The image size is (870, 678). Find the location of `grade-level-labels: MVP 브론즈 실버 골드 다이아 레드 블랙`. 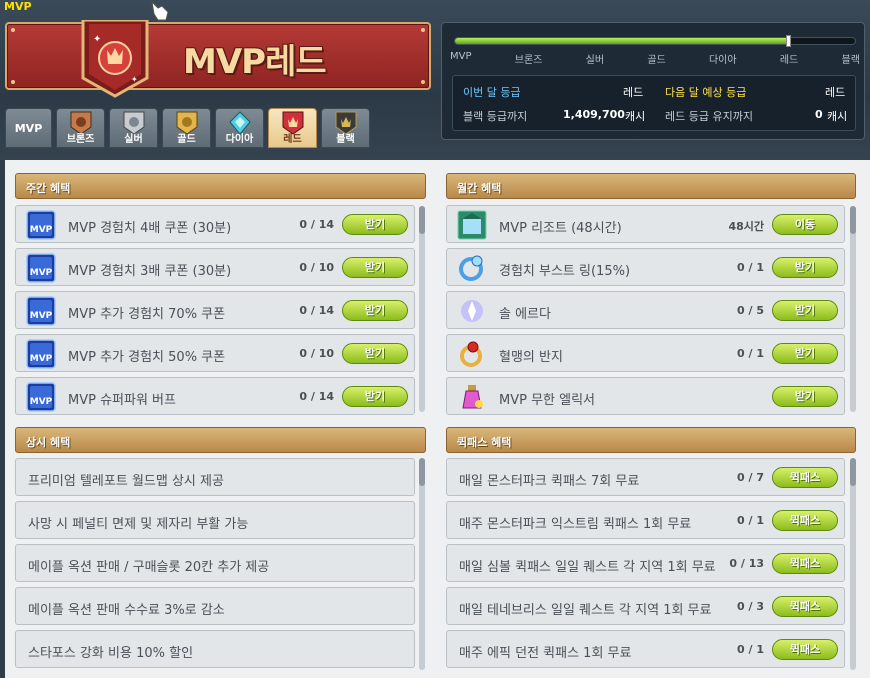

grade-level-labels: MVP 브론즈 실버 골드 다이아 레드 블랙 is located at coordinates (655, 58).